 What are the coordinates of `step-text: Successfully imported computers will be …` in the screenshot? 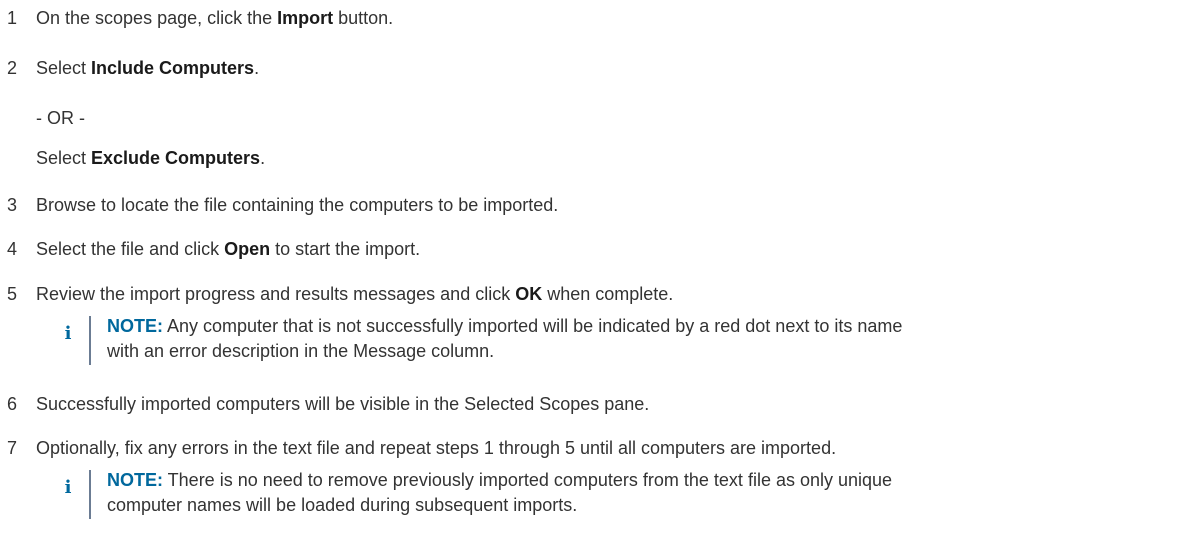 It's located at (343, 404).